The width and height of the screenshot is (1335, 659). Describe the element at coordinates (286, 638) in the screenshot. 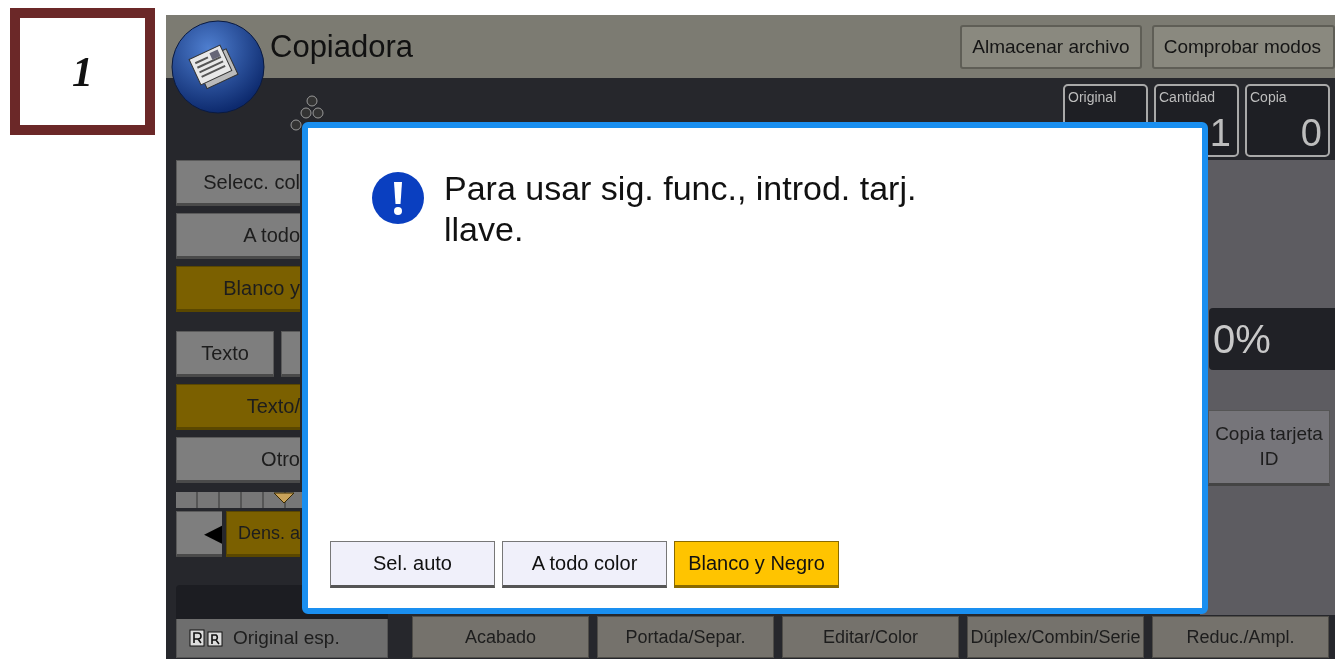

I see `button-label: Original esp.` at that location.